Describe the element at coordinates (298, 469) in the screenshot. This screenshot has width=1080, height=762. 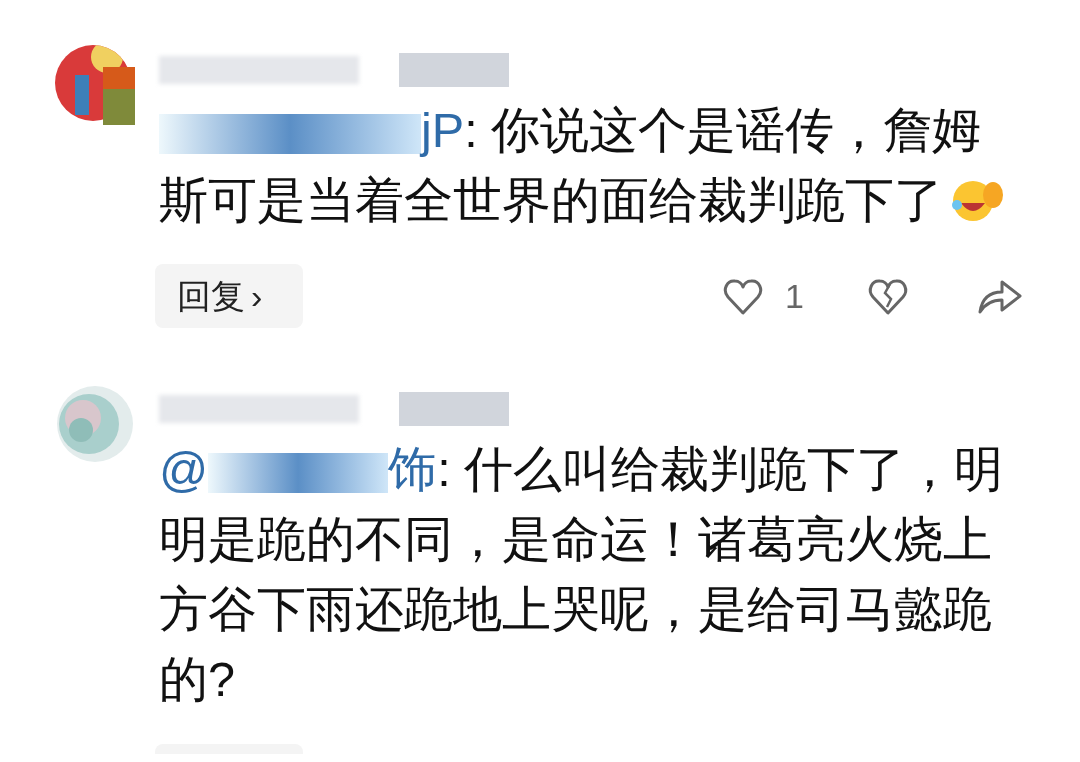
I see `mention-link: @ 饰` at that location.